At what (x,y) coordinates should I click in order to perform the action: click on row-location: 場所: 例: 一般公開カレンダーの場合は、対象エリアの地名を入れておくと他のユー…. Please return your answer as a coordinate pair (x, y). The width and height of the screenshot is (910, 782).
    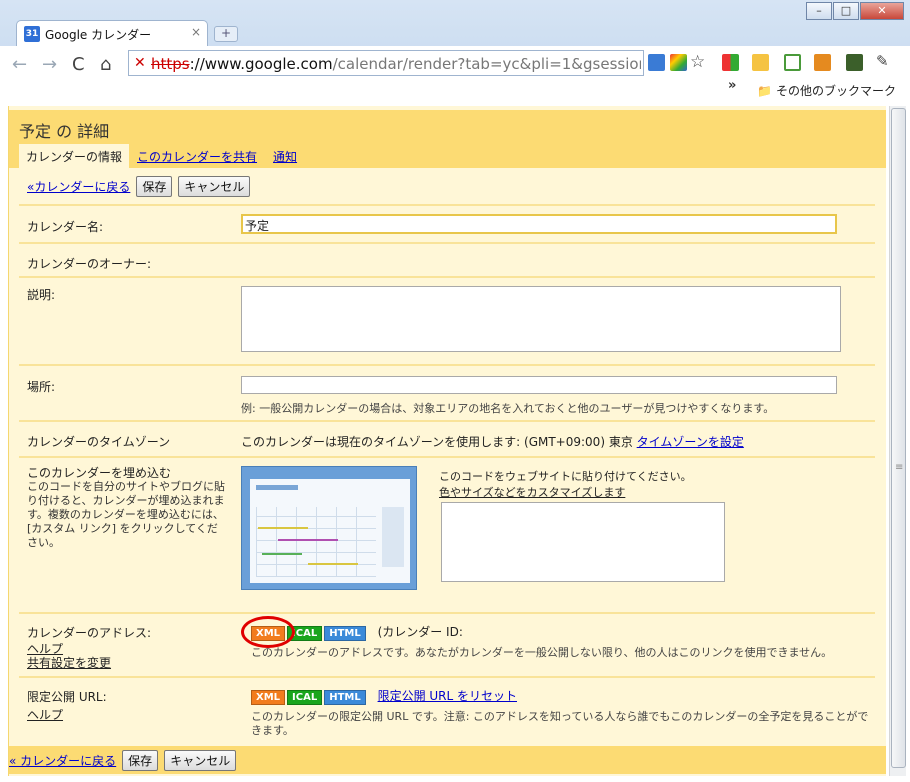
    Looking at the image, I should click on (447, 392).